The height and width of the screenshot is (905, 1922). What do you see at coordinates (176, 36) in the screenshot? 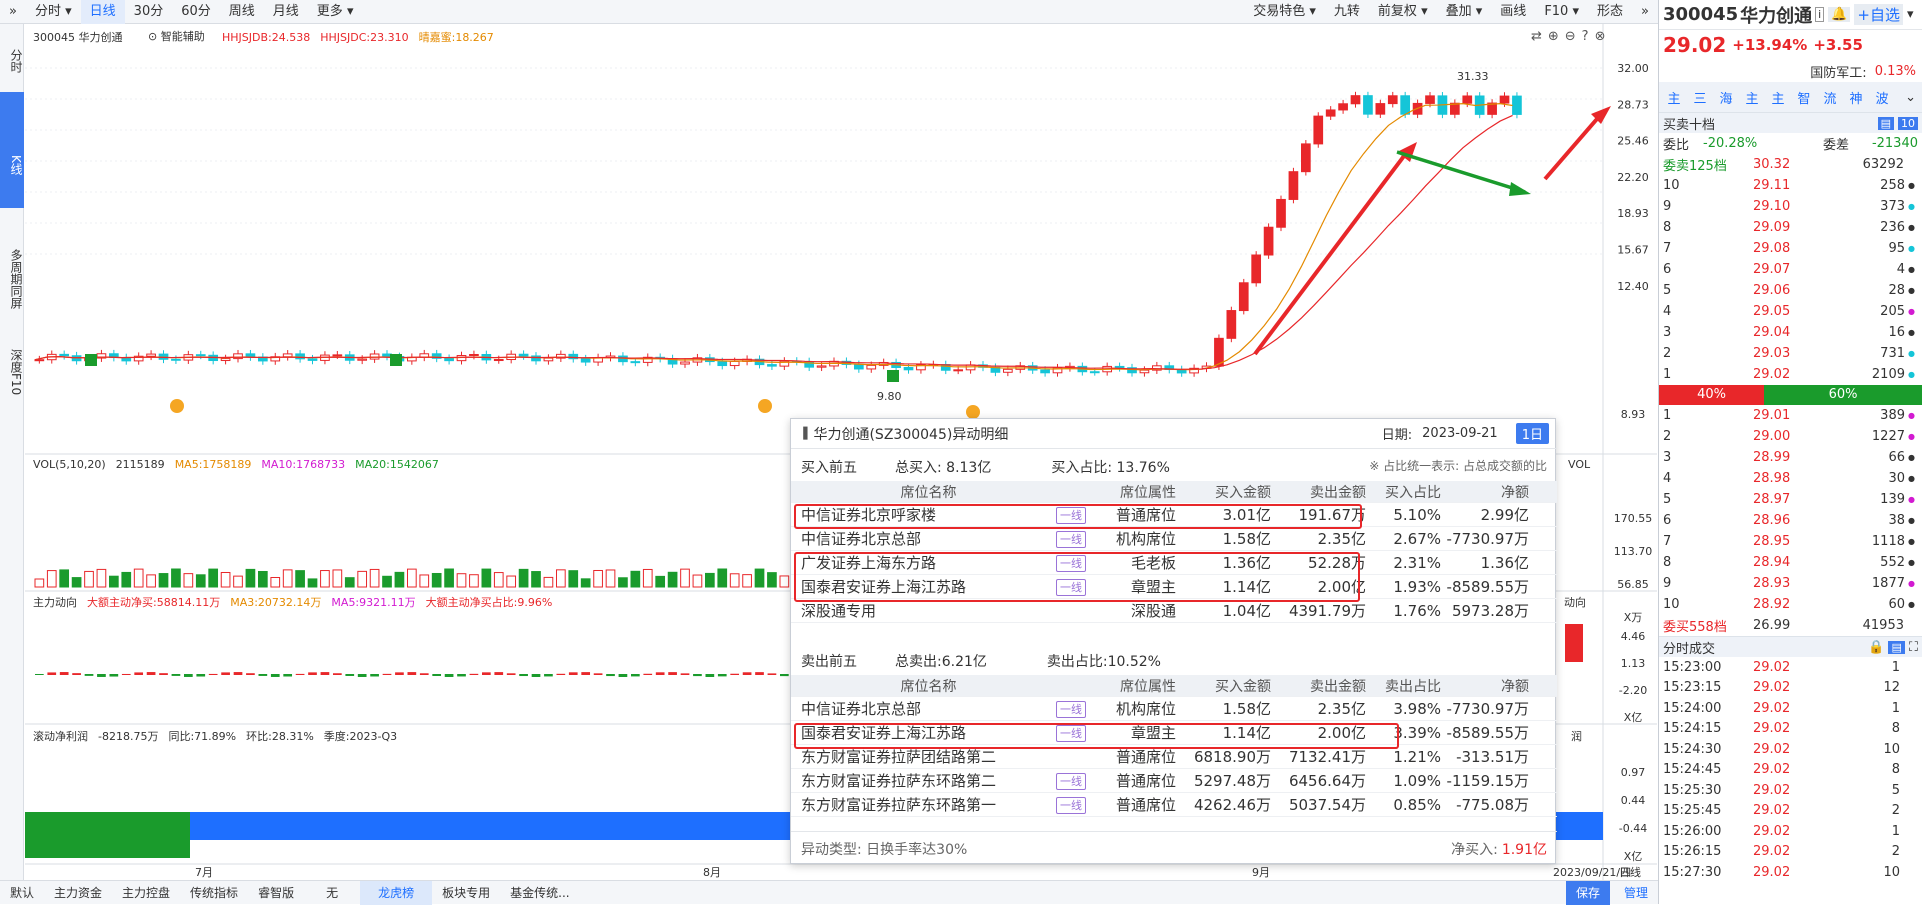
I see `smart-assist-toggle: ⊙ 智能辅助` at bounding box center [176, 36].